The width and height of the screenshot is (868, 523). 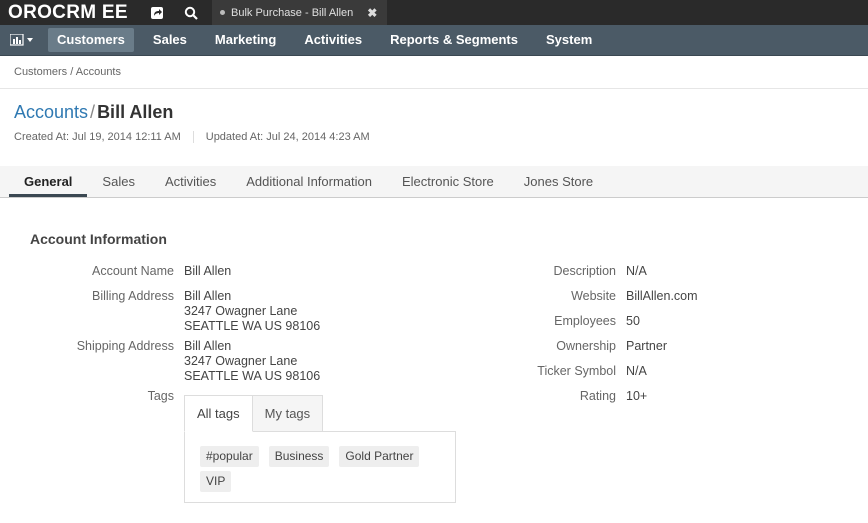 What do you see at coordinates (325, 471) in the screenshot?
I see `tag-list: #popular Business Gold Partner VIP` at bounding box center [325, 471].